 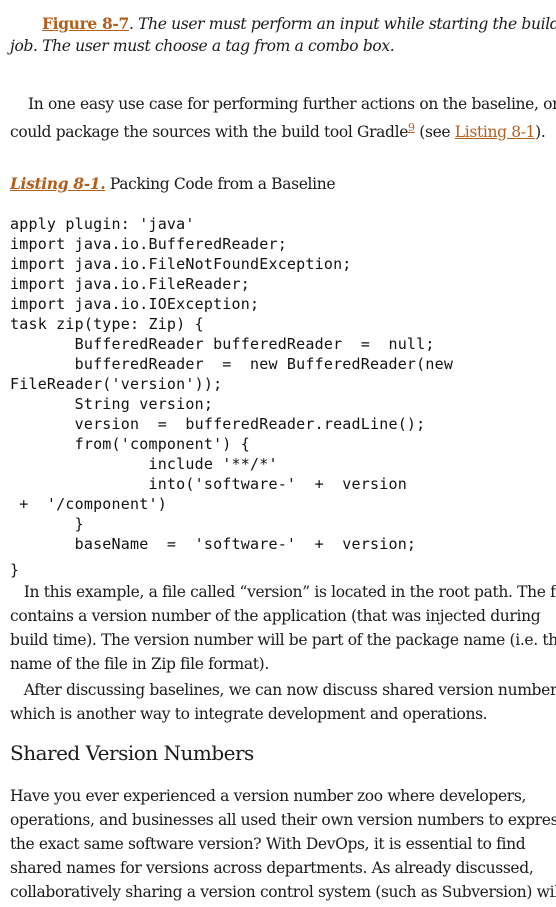 What do you see at coordinates (130, 284) in the screenshot?
I see `code-line: import java.io.FileReader;` at bounding box center [130, 284].